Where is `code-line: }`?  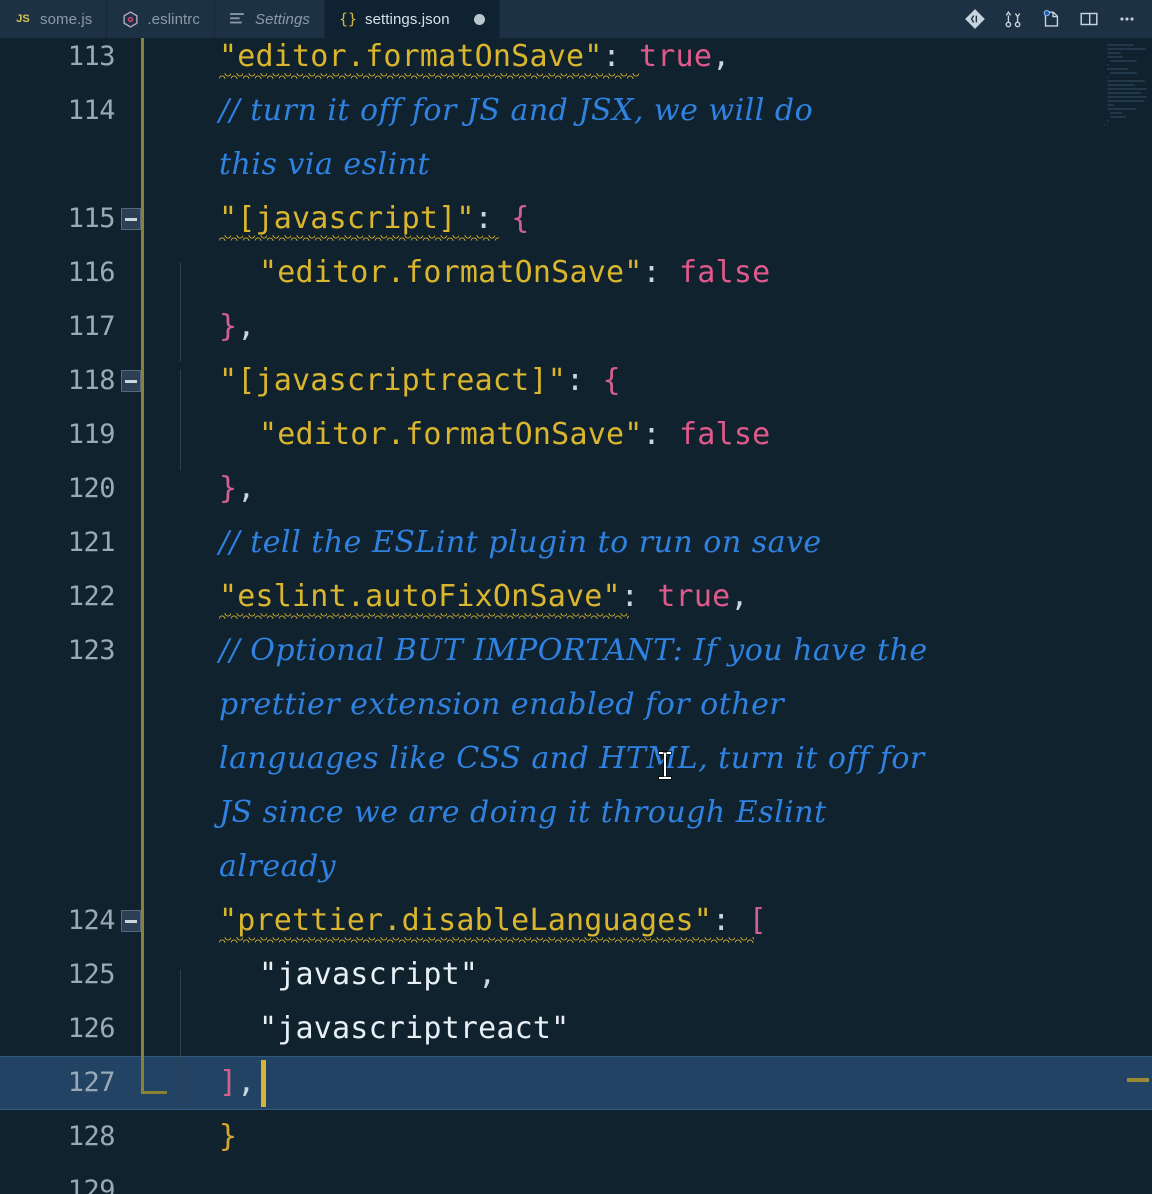 code-line: } is located at coordinates (228, 1137).